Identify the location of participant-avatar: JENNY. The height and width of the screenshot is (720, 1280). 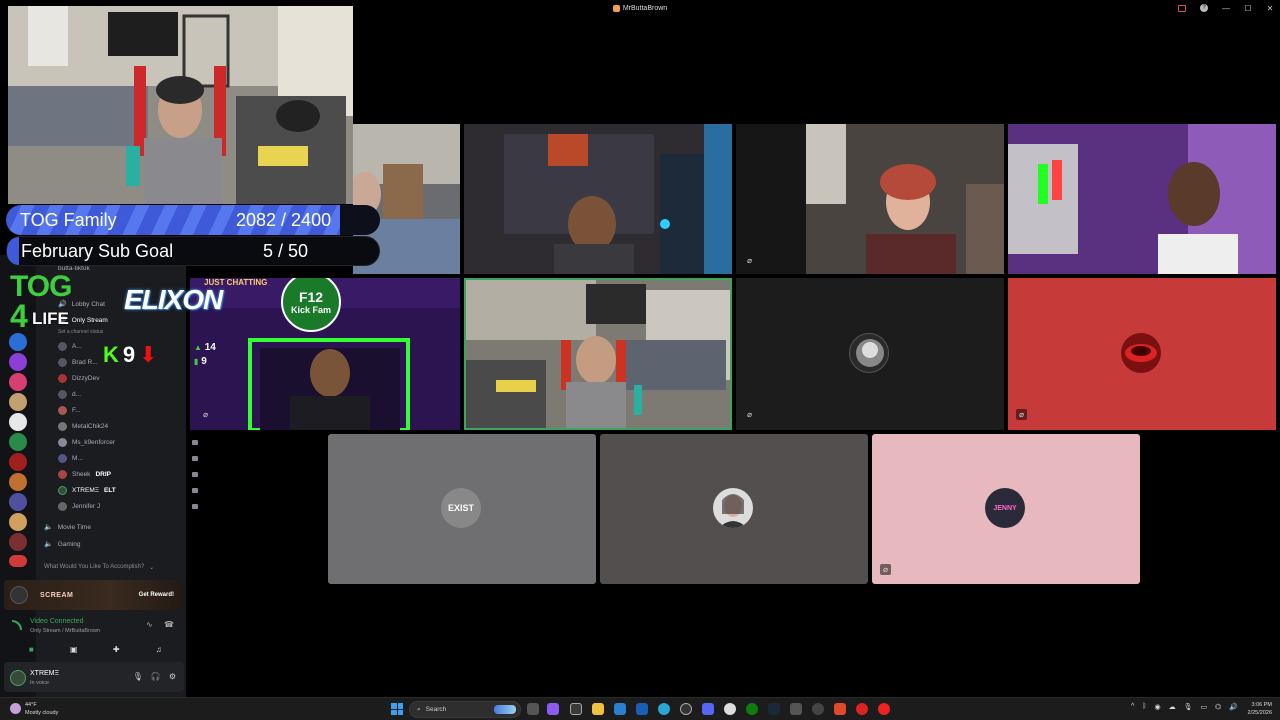
(1005, 508).